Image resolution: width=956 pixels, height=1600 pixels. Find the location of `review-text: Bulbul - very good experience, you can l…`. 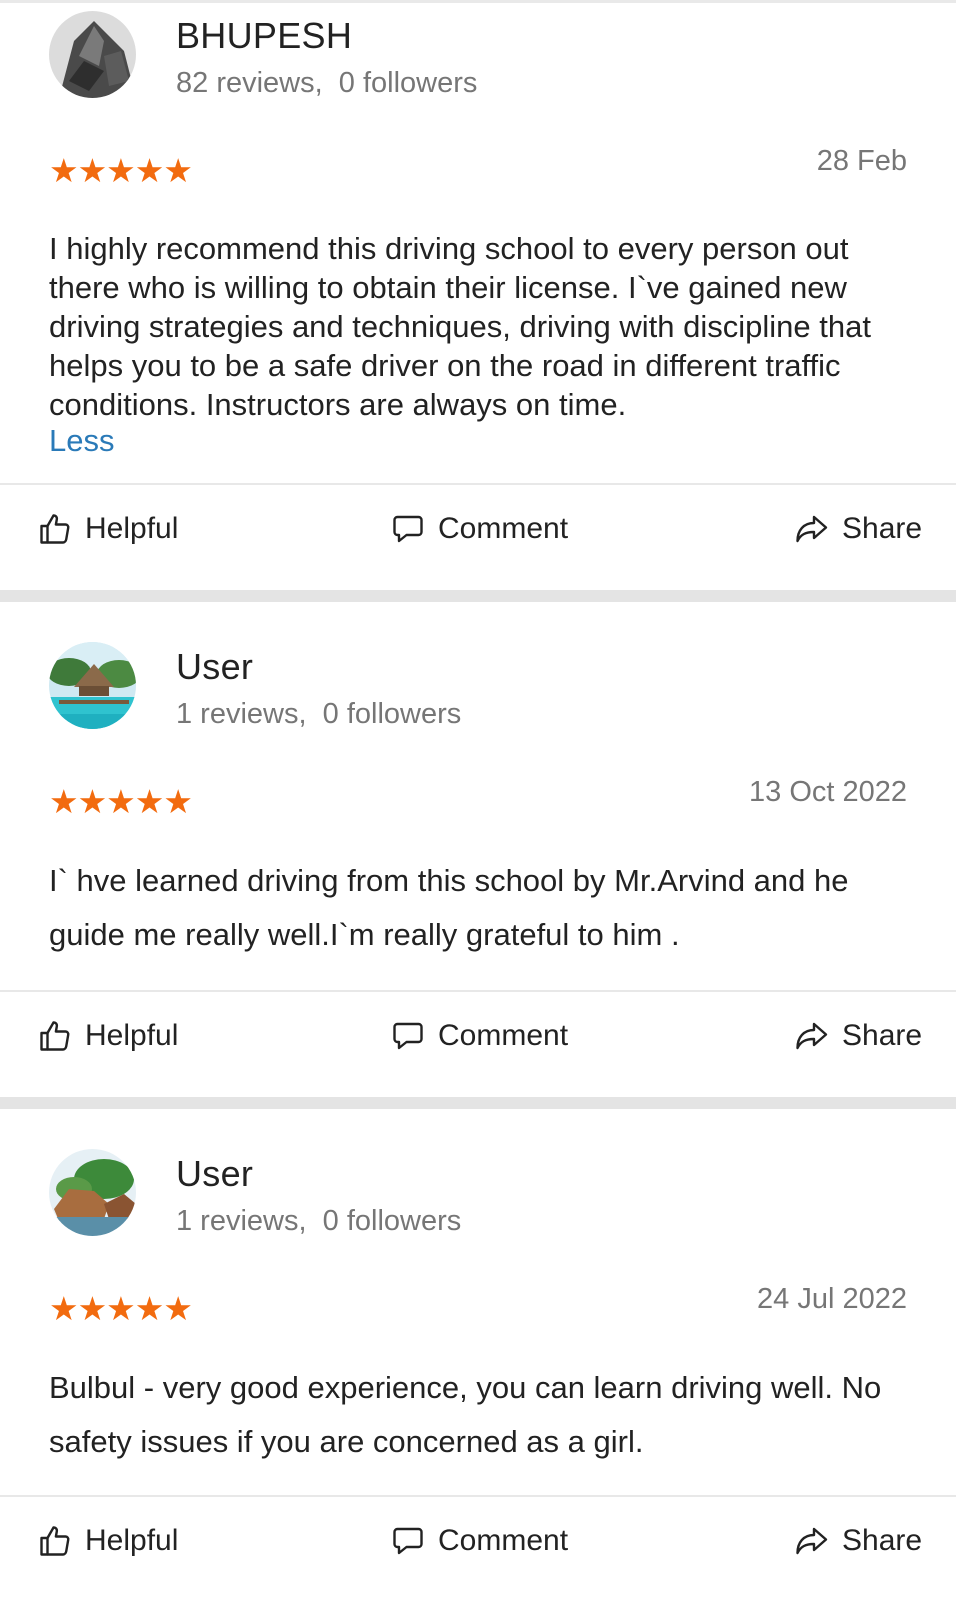

review-text: Bulbul - very good experience, you can l… is located at coordinates (465, 1414).